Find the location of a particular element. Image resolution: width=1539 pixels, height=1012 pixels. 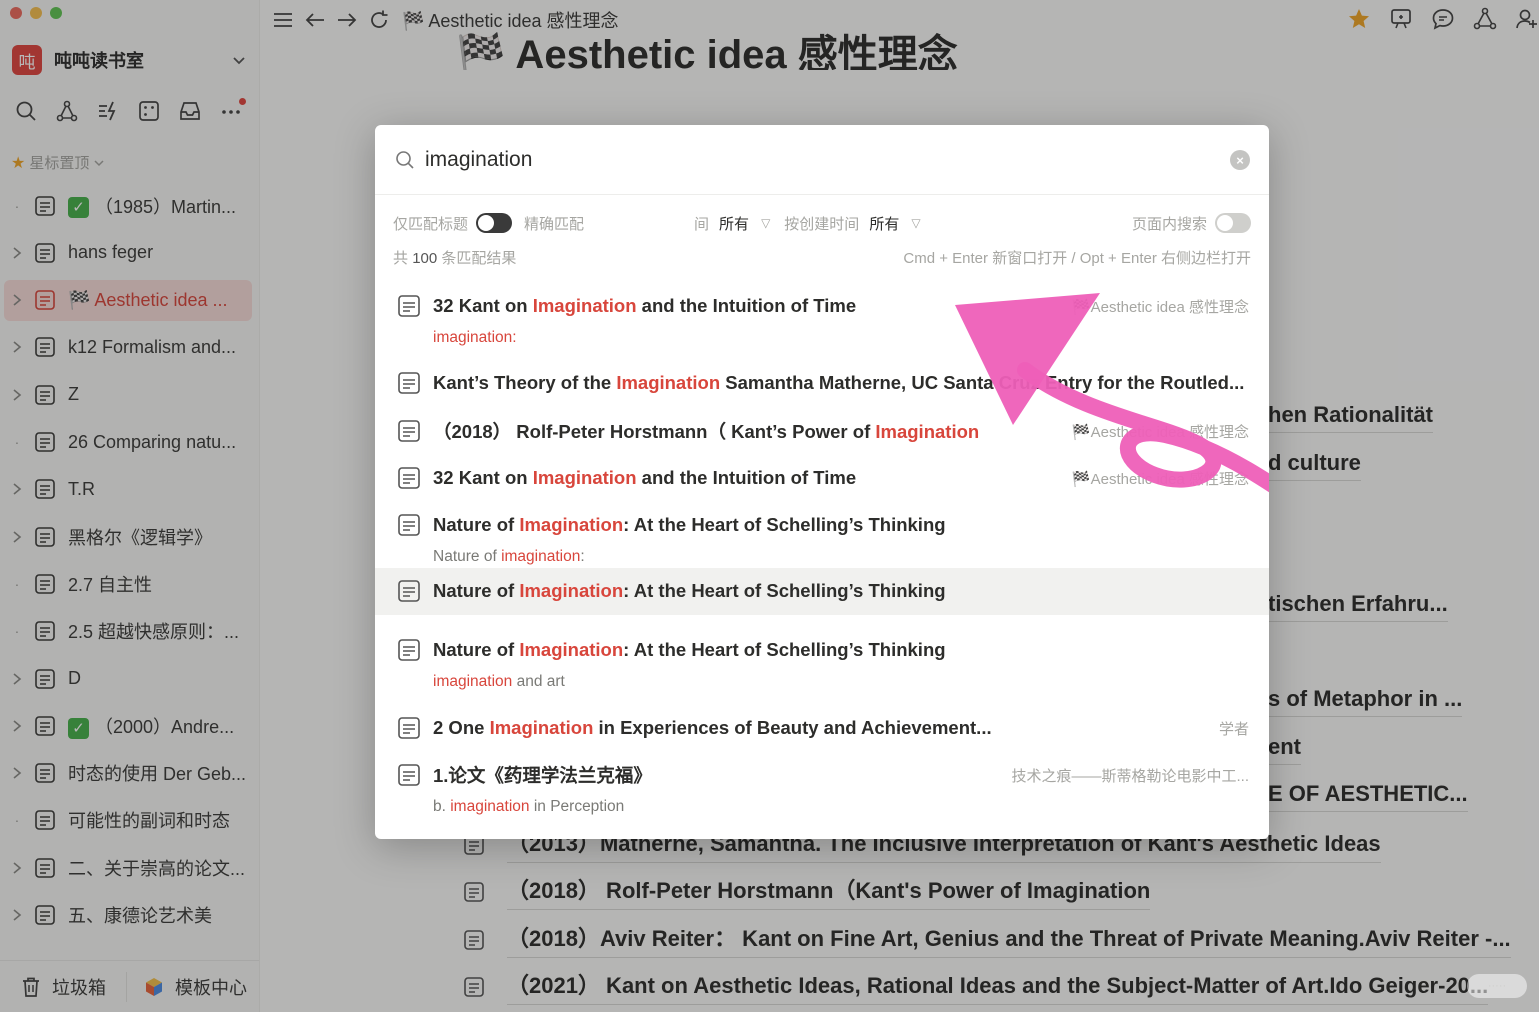

snippet-text: in Perception is located at coordinates (577, 806).